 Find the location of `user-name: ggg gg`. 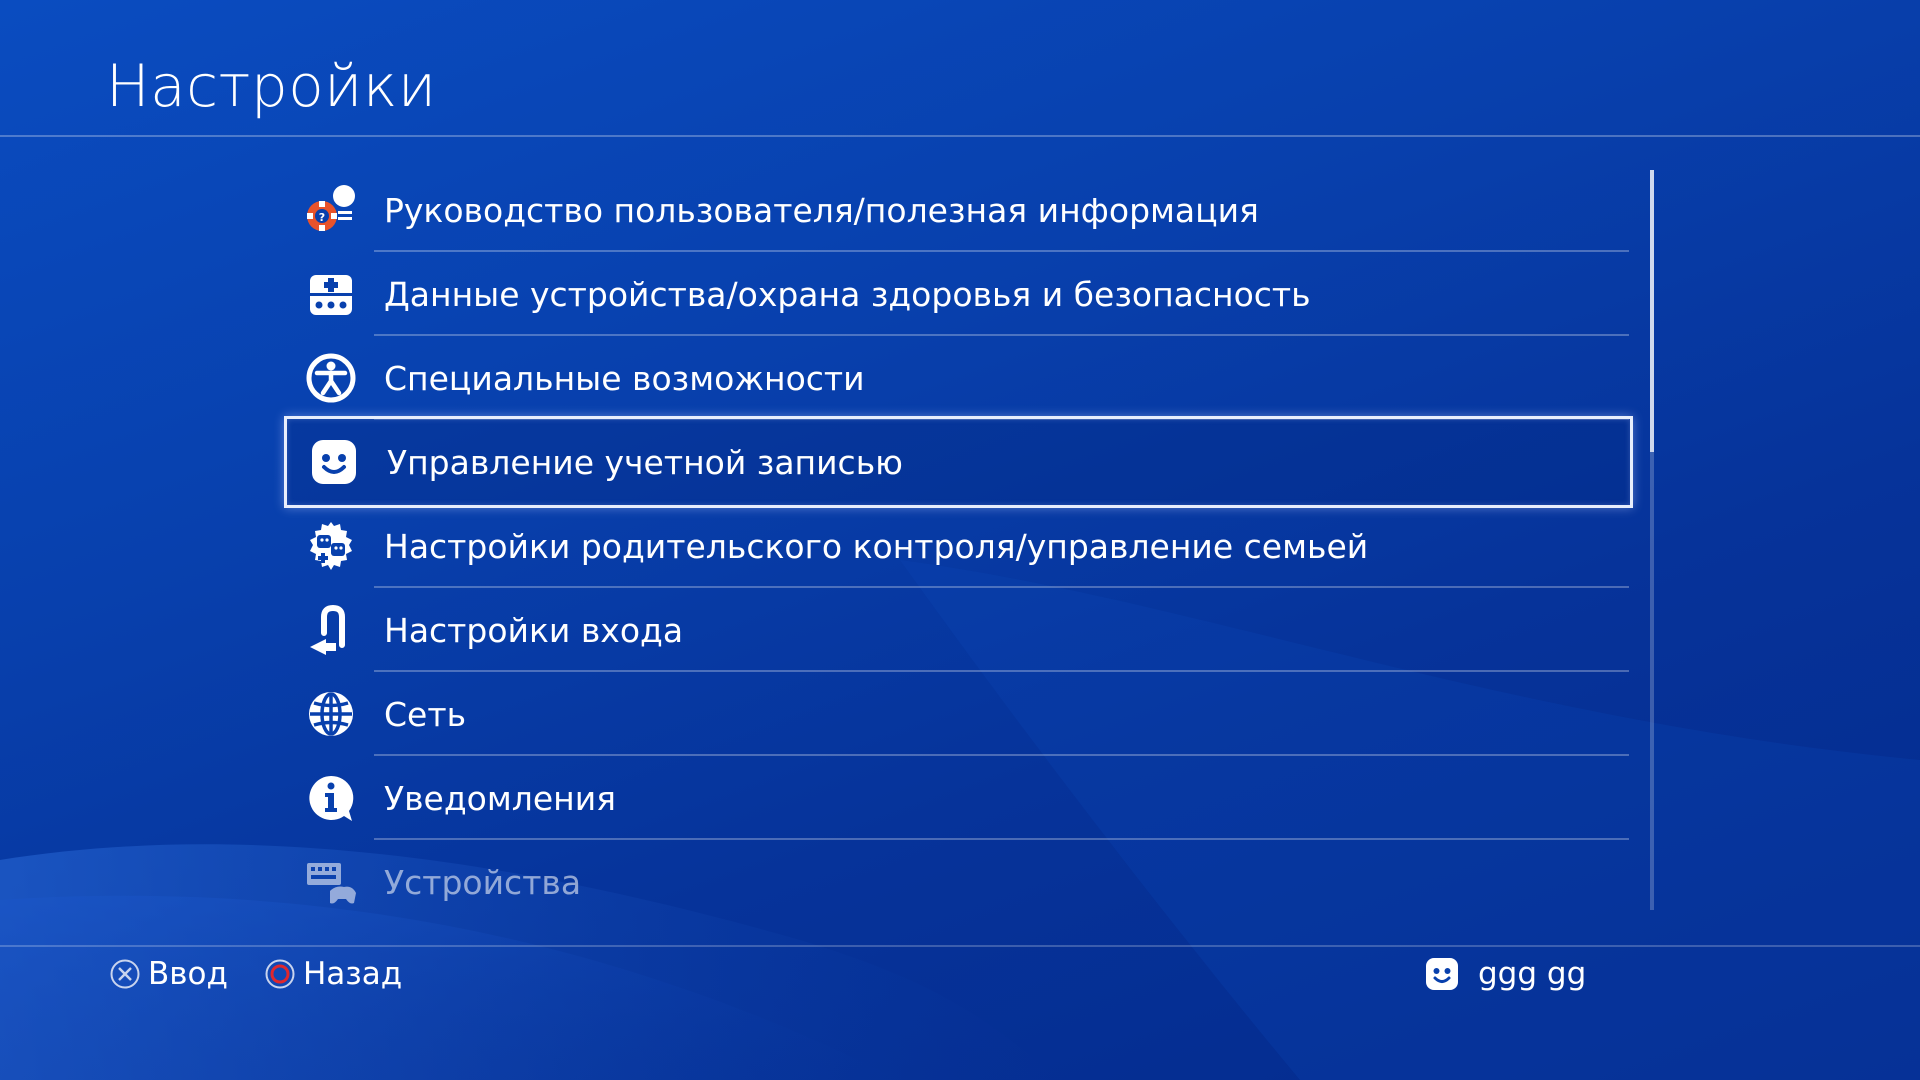

user-name: ggg gg is located at coordinates (1532, 974).